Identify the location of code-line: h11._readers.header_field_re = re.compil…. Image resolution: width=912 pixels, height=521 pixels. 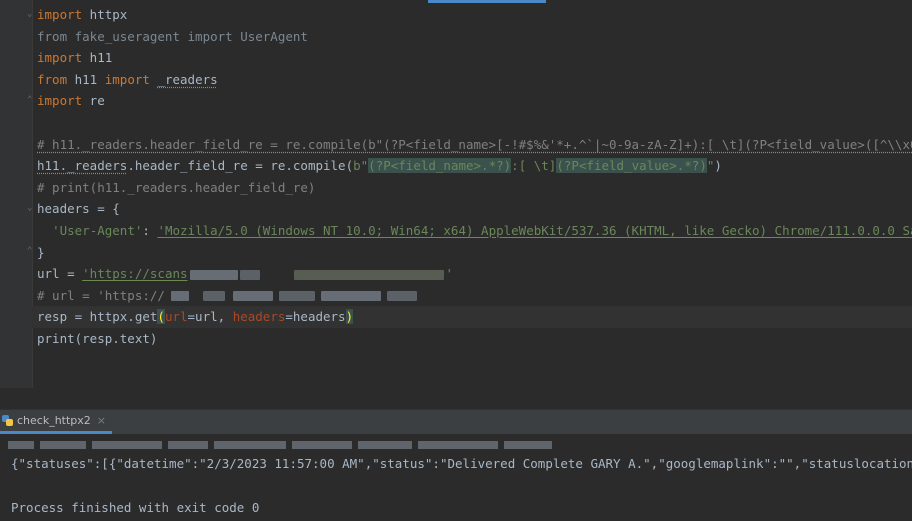
(474, 166).